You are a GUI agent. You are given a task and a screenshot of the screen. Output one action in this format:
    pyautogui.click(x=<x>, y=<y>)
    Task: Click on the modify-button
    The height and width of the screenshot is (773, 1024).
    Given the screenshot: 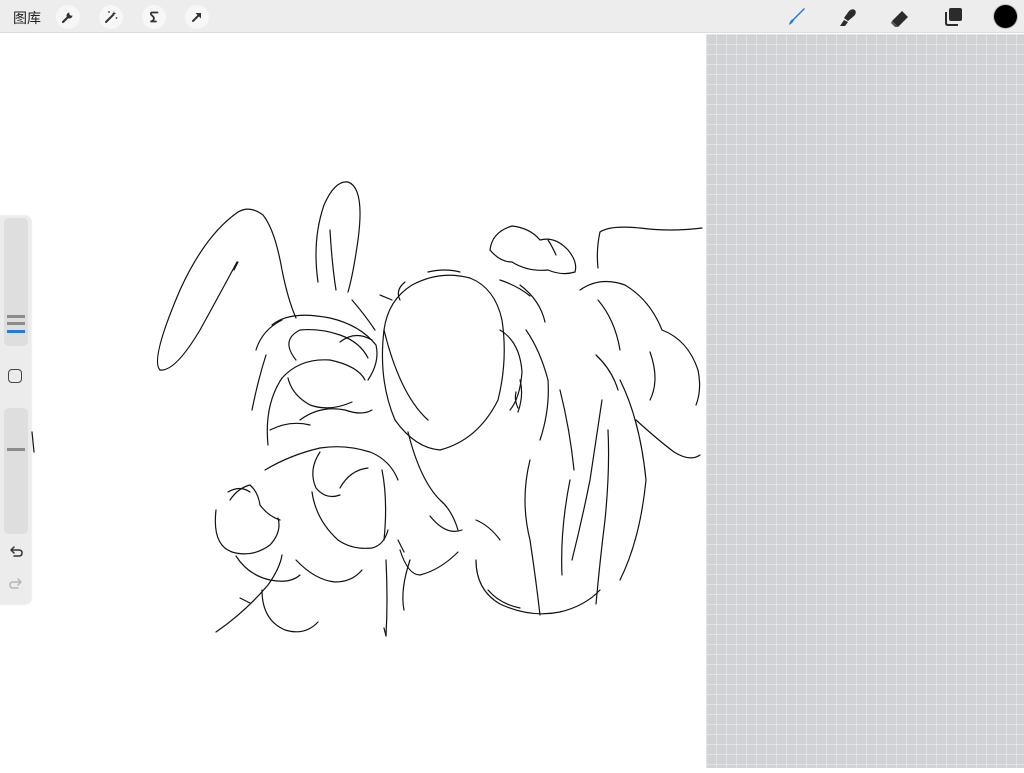 What is the action you would take?
    pyautogui.click(x=15, y=376)
    